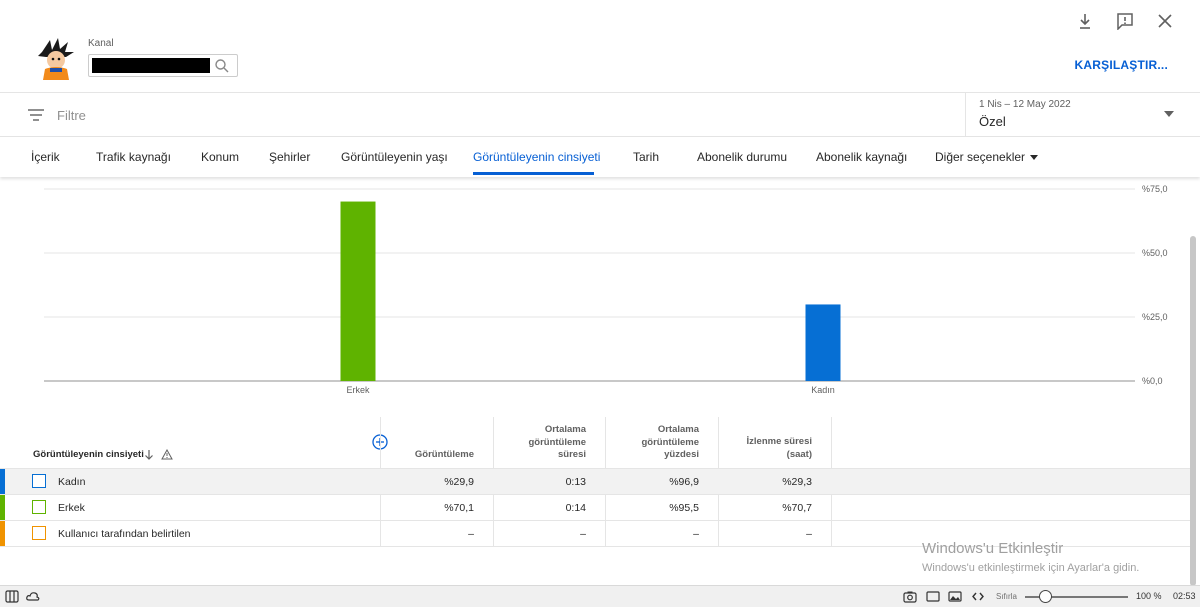 This screenshot has height=607, width=1200. Describe the element at coordinates (1149, 596) in the screenshot. I see `zoom-level: 100 %` at that location.